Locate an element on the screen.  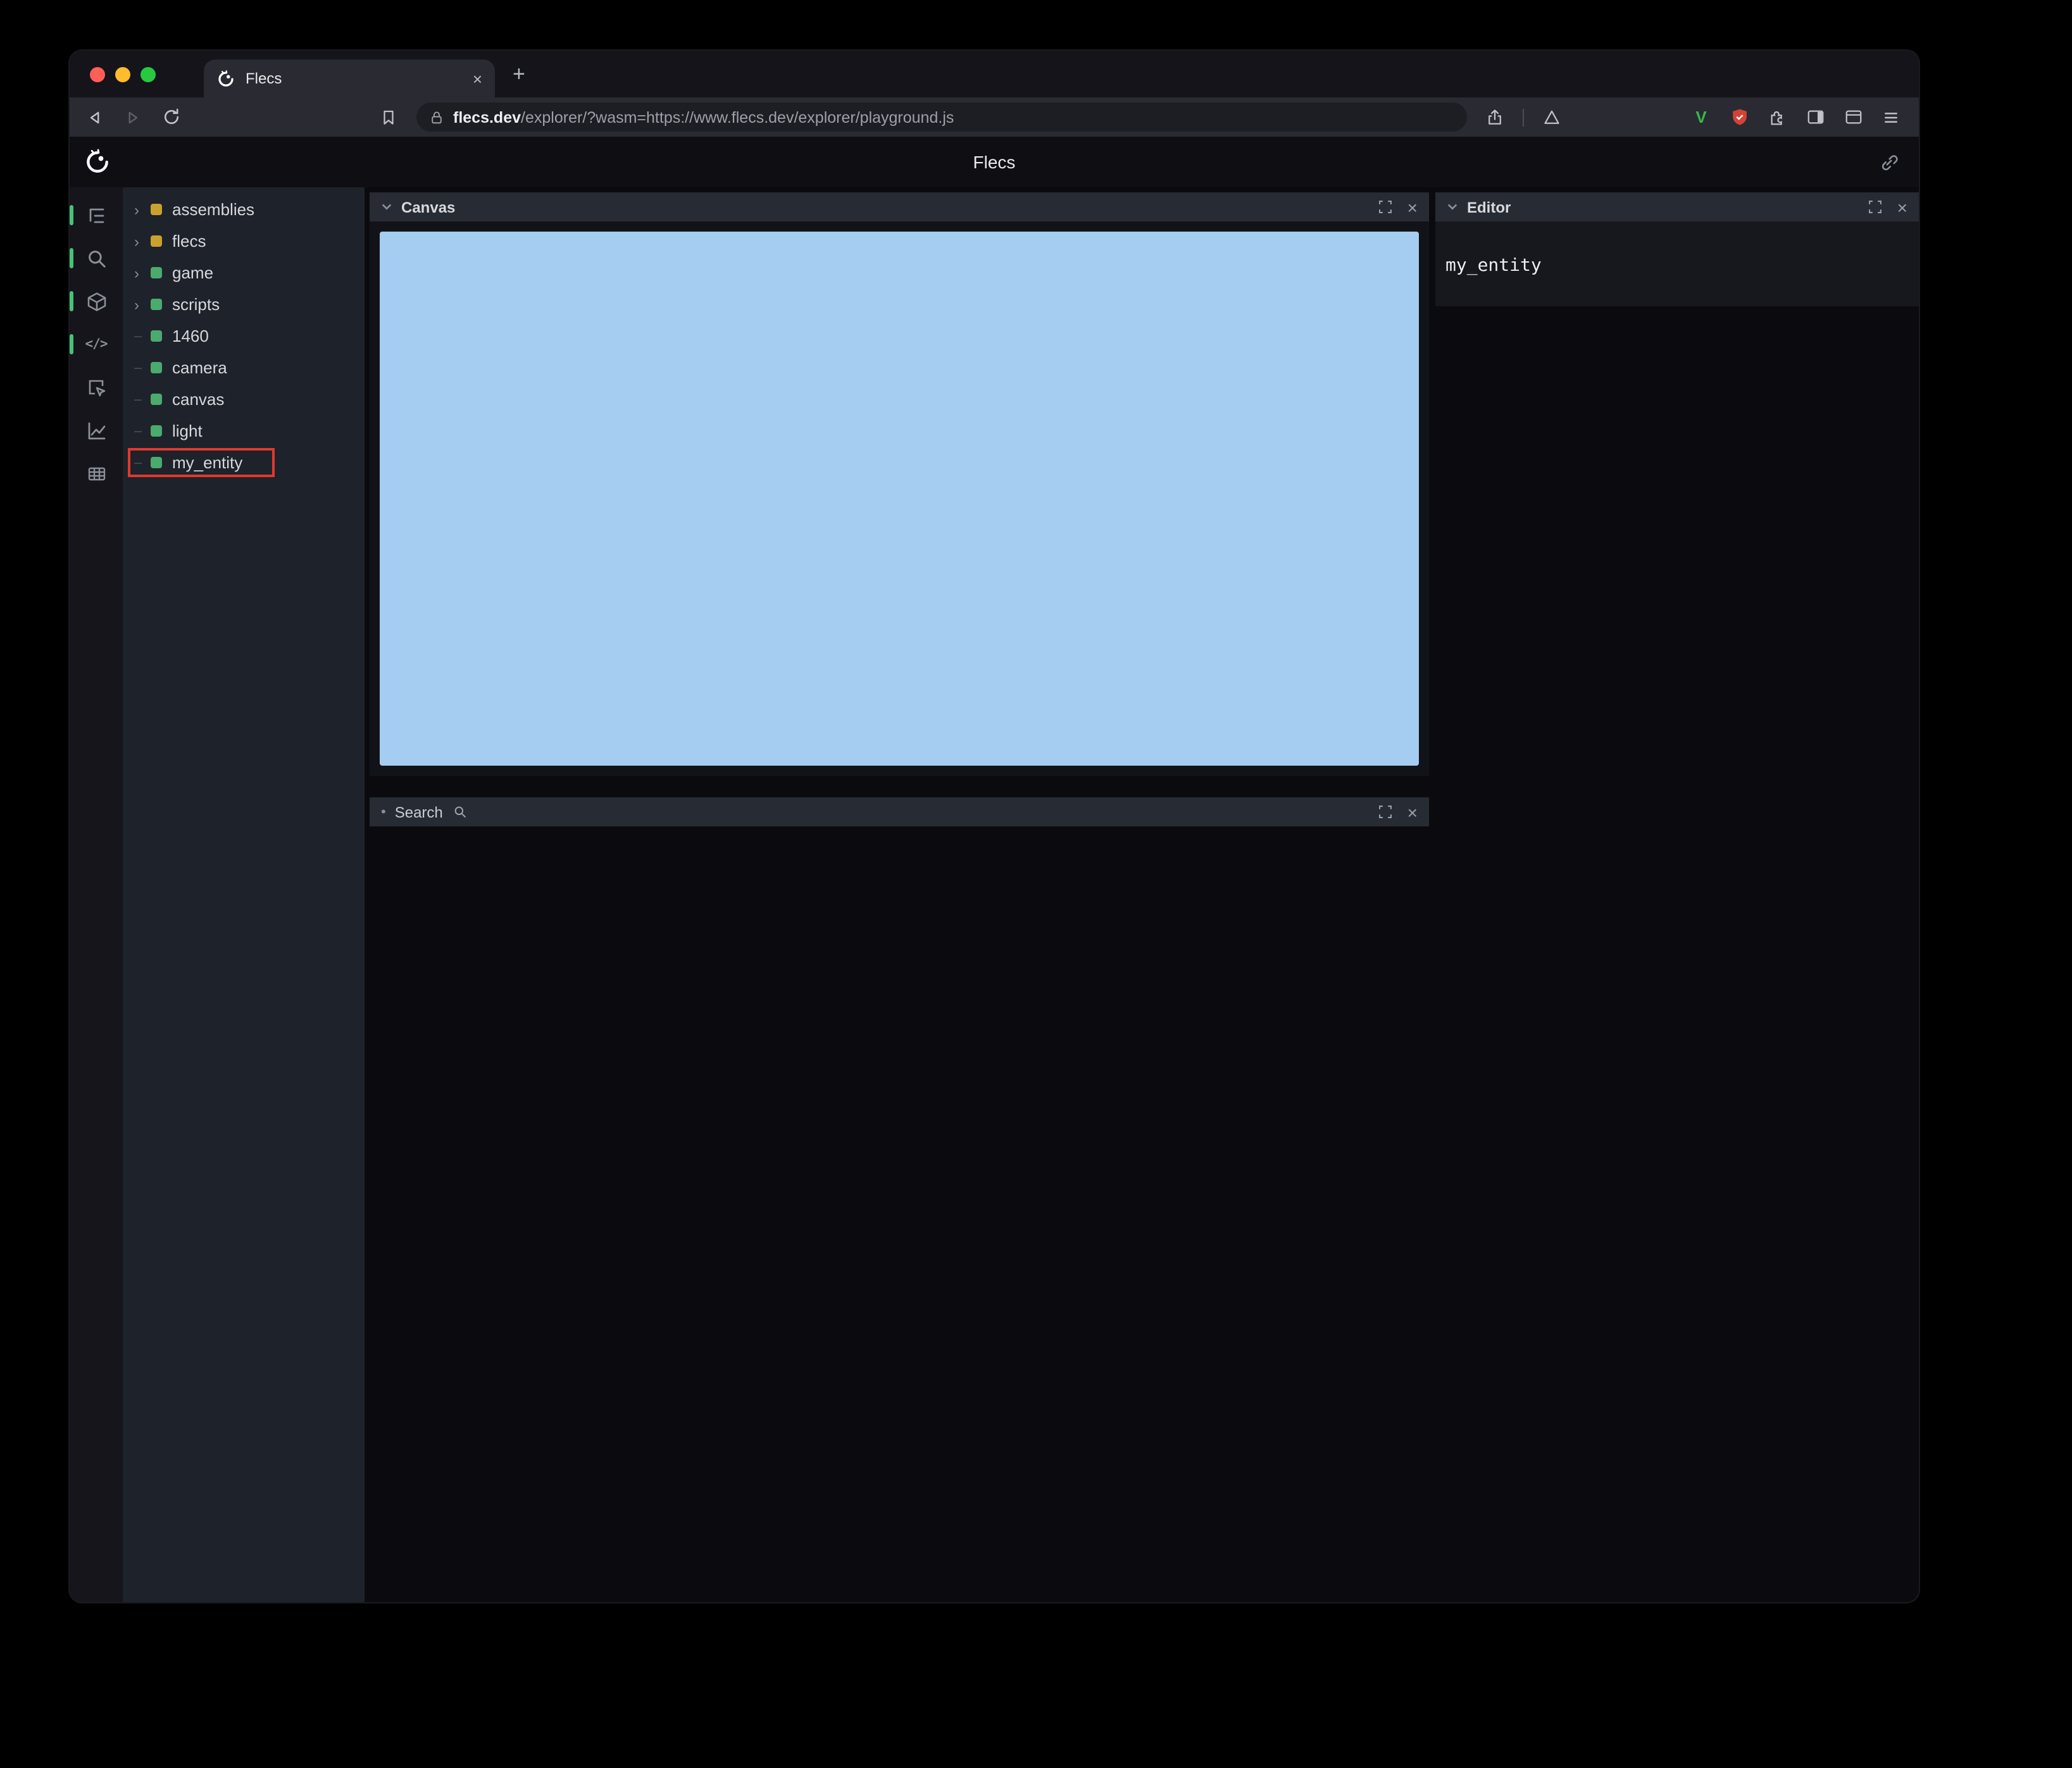
bookmark-button is located at coordinates (388, 117).